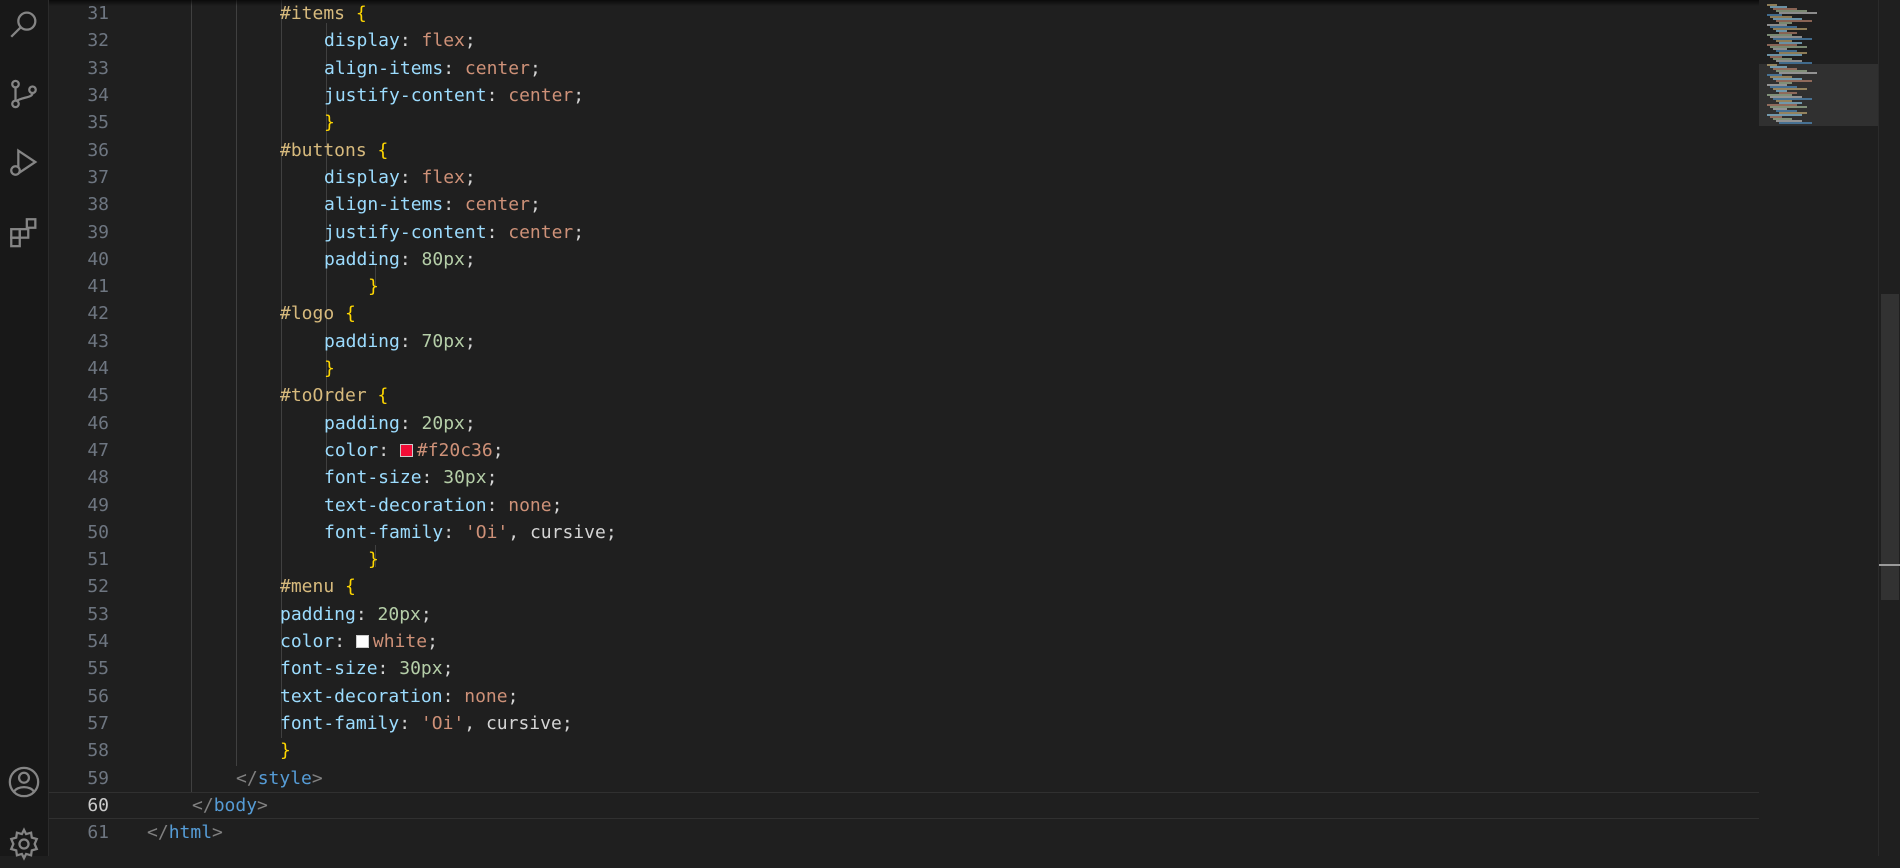 This screenshot has height=868, width=1900. What do you see at coordinates (904, 286) in the screenshot?
I see `code-line: 41}` at bounding box center [904, 286].